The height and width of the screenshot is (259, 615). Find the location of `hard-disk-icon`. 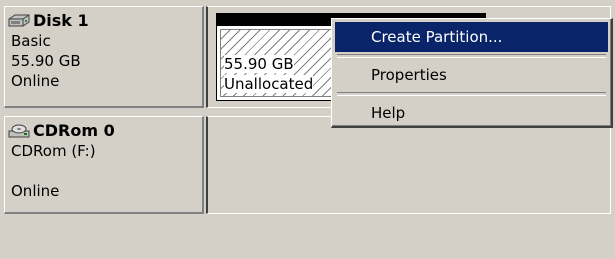

hard-disk-icon is located at coordinates (19, 21).